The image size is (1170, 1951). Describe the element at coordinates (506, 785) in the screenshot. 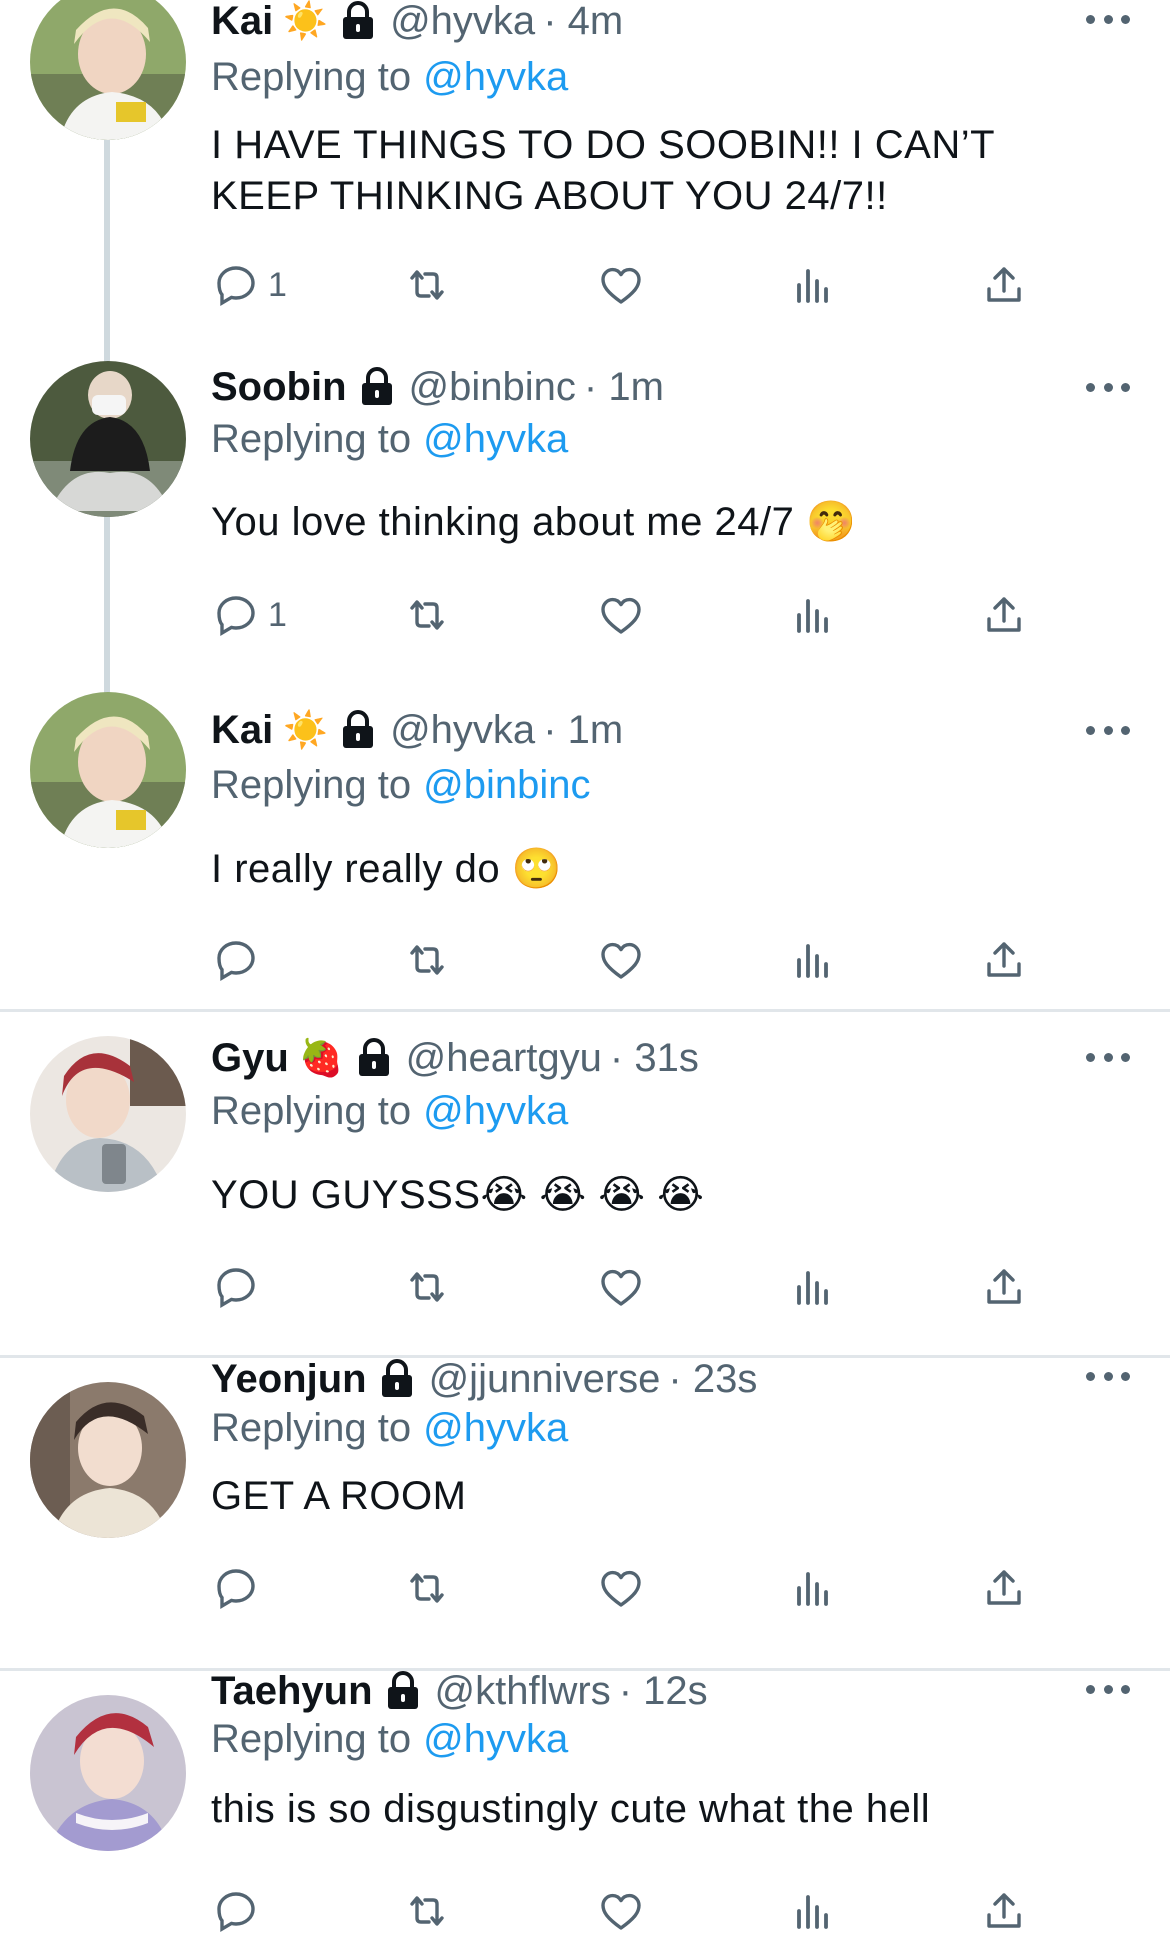

I see `reply-mention-link: @binbinc` at that location.